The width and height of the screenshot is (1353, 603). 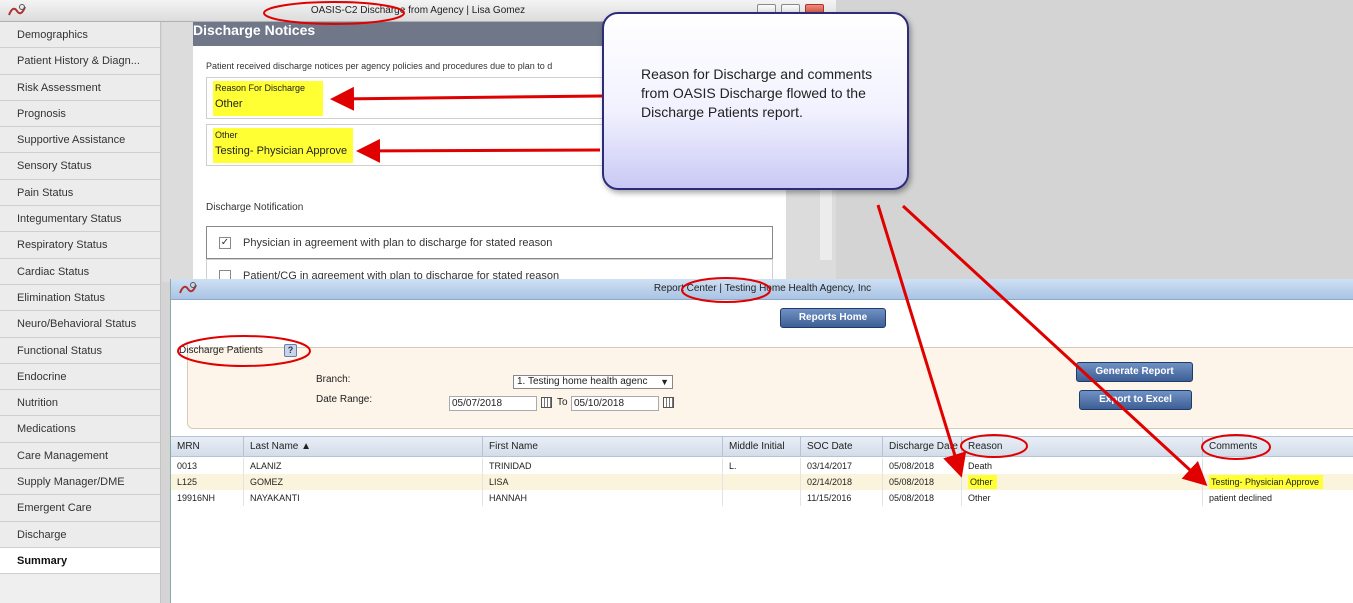 What do you see at coordinates (493, 403) in the screenshot?
I see `date-from-input: 05/07/2018` at bounding box center [493, 403].